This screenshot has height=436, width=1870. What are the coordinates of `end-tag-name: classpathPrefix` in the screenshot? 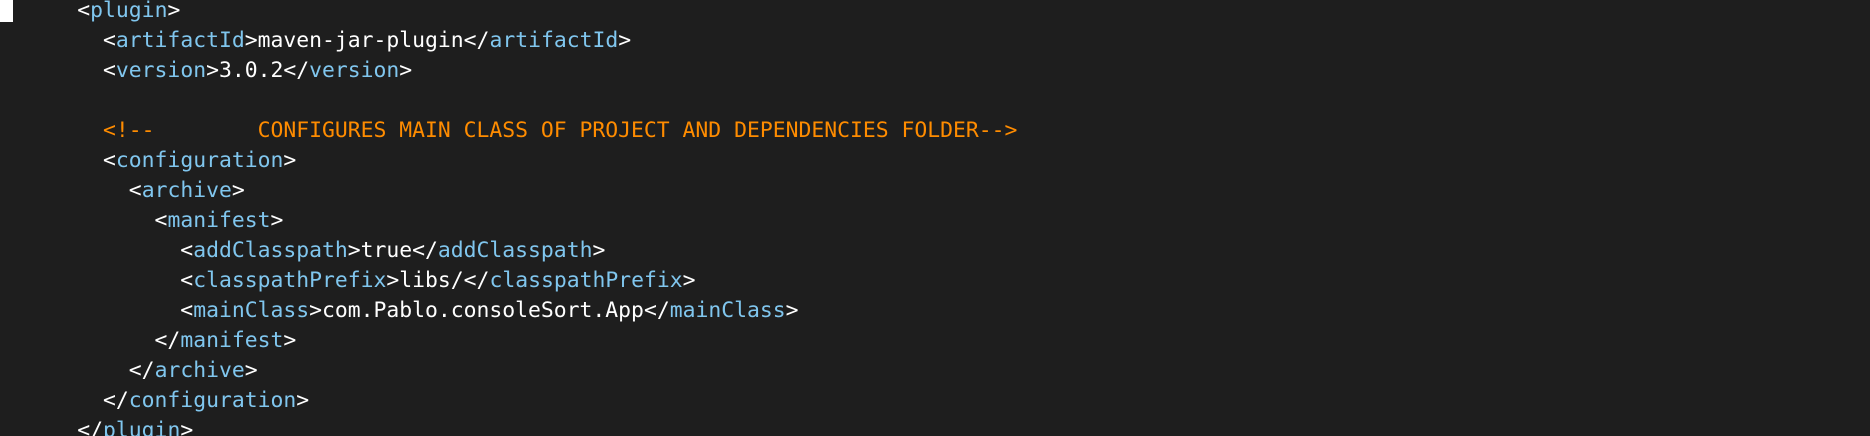 It's located at (586, 280).